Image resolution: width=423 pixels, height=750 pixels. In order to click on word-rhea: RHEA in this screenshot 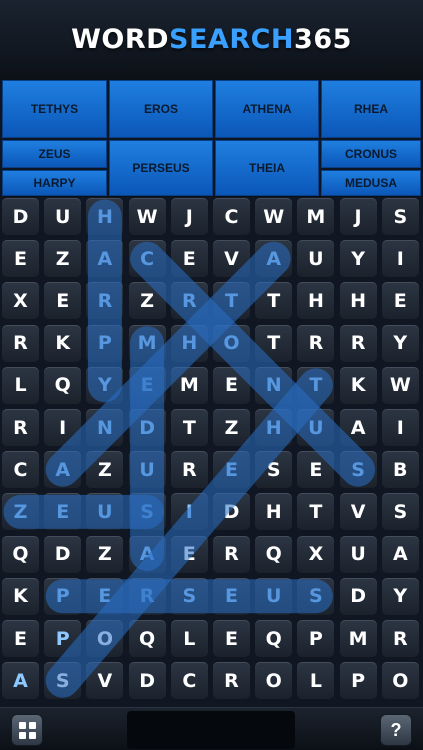, I will do `click(371, 109)`.